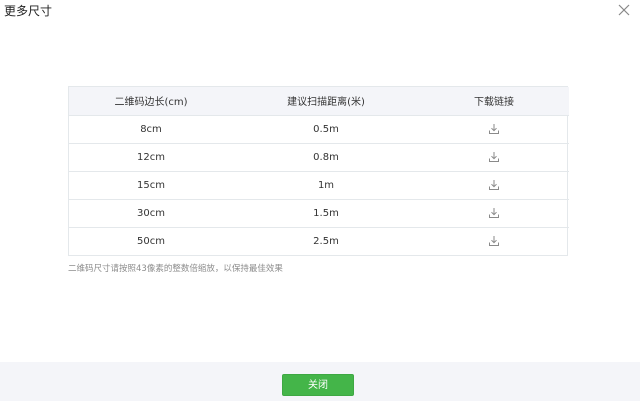  Describe the element at coordinates (151, 129) in the screenshot. I see `size-cell: 8cm` at that location.